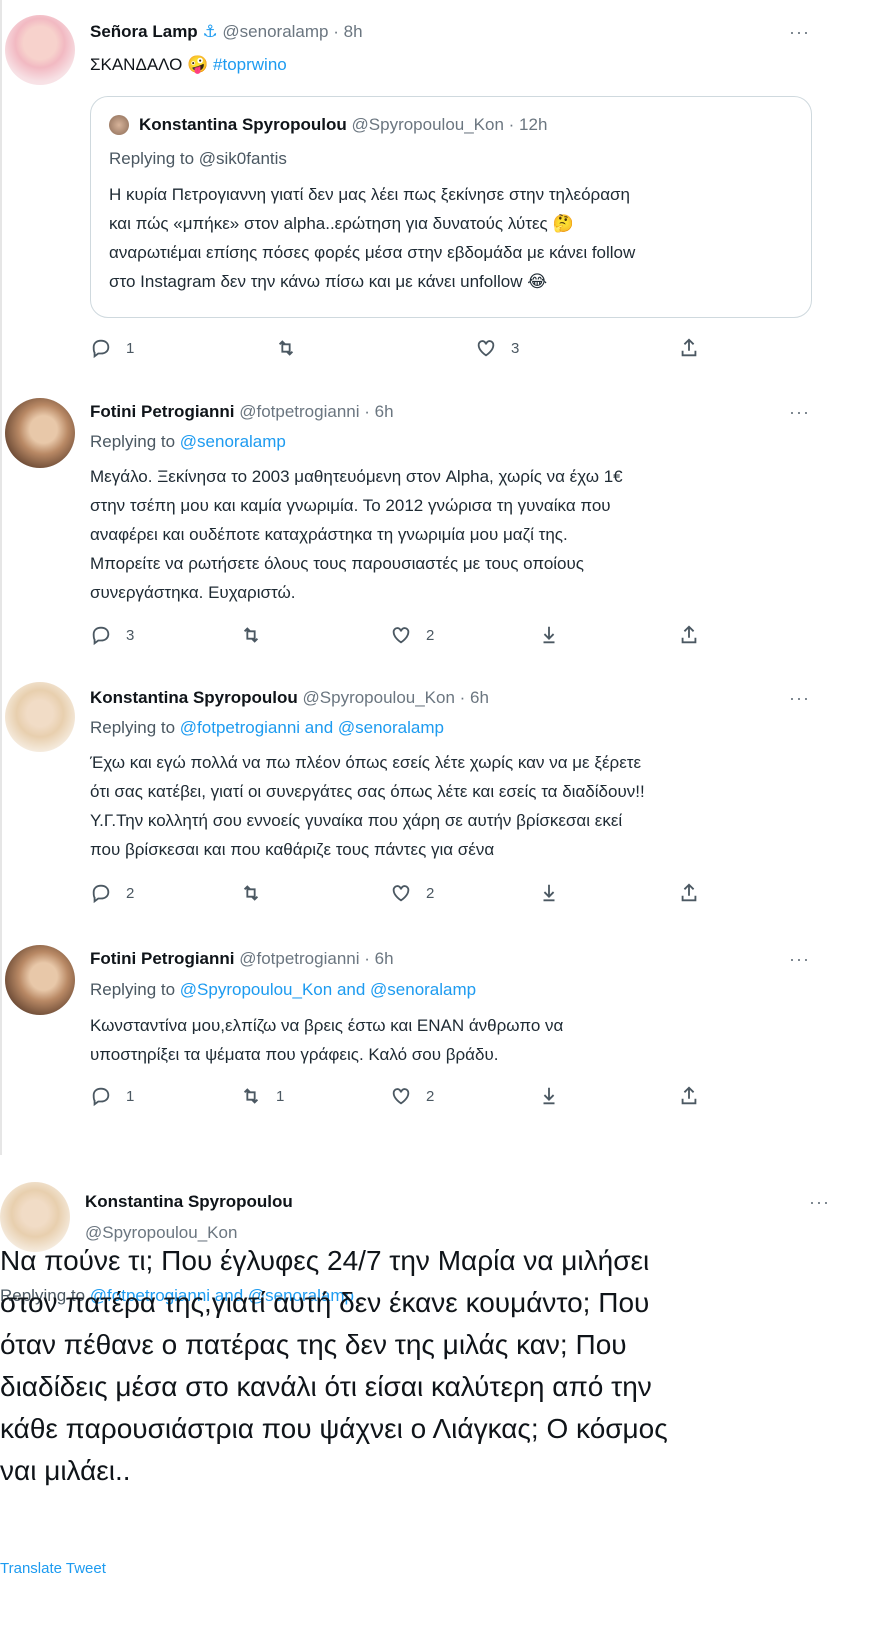 The width and height of the screenshot is (880, 1626). Describe the element at coordinates (450, 897) in the screenshot. I see `tweet-actions: 2 2` at that location.